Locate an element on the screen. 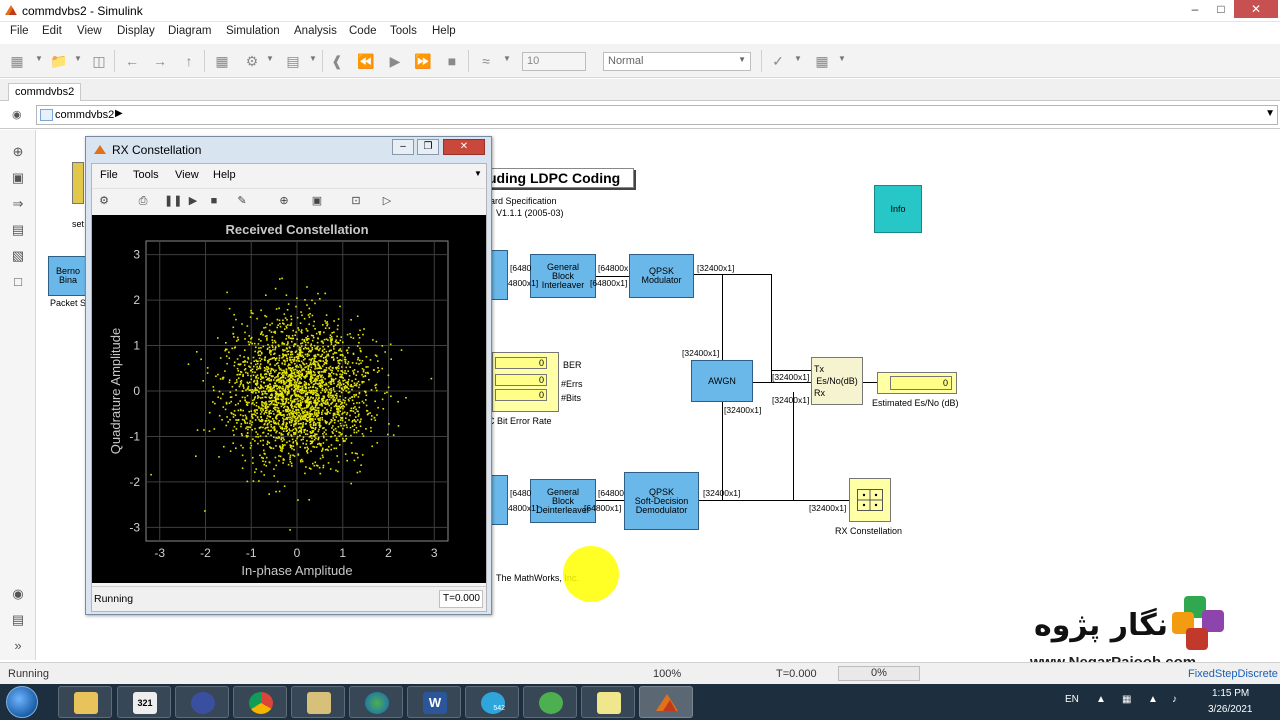  solver-name: FixedStepDiscrete is located at coordinates (1233, 674).